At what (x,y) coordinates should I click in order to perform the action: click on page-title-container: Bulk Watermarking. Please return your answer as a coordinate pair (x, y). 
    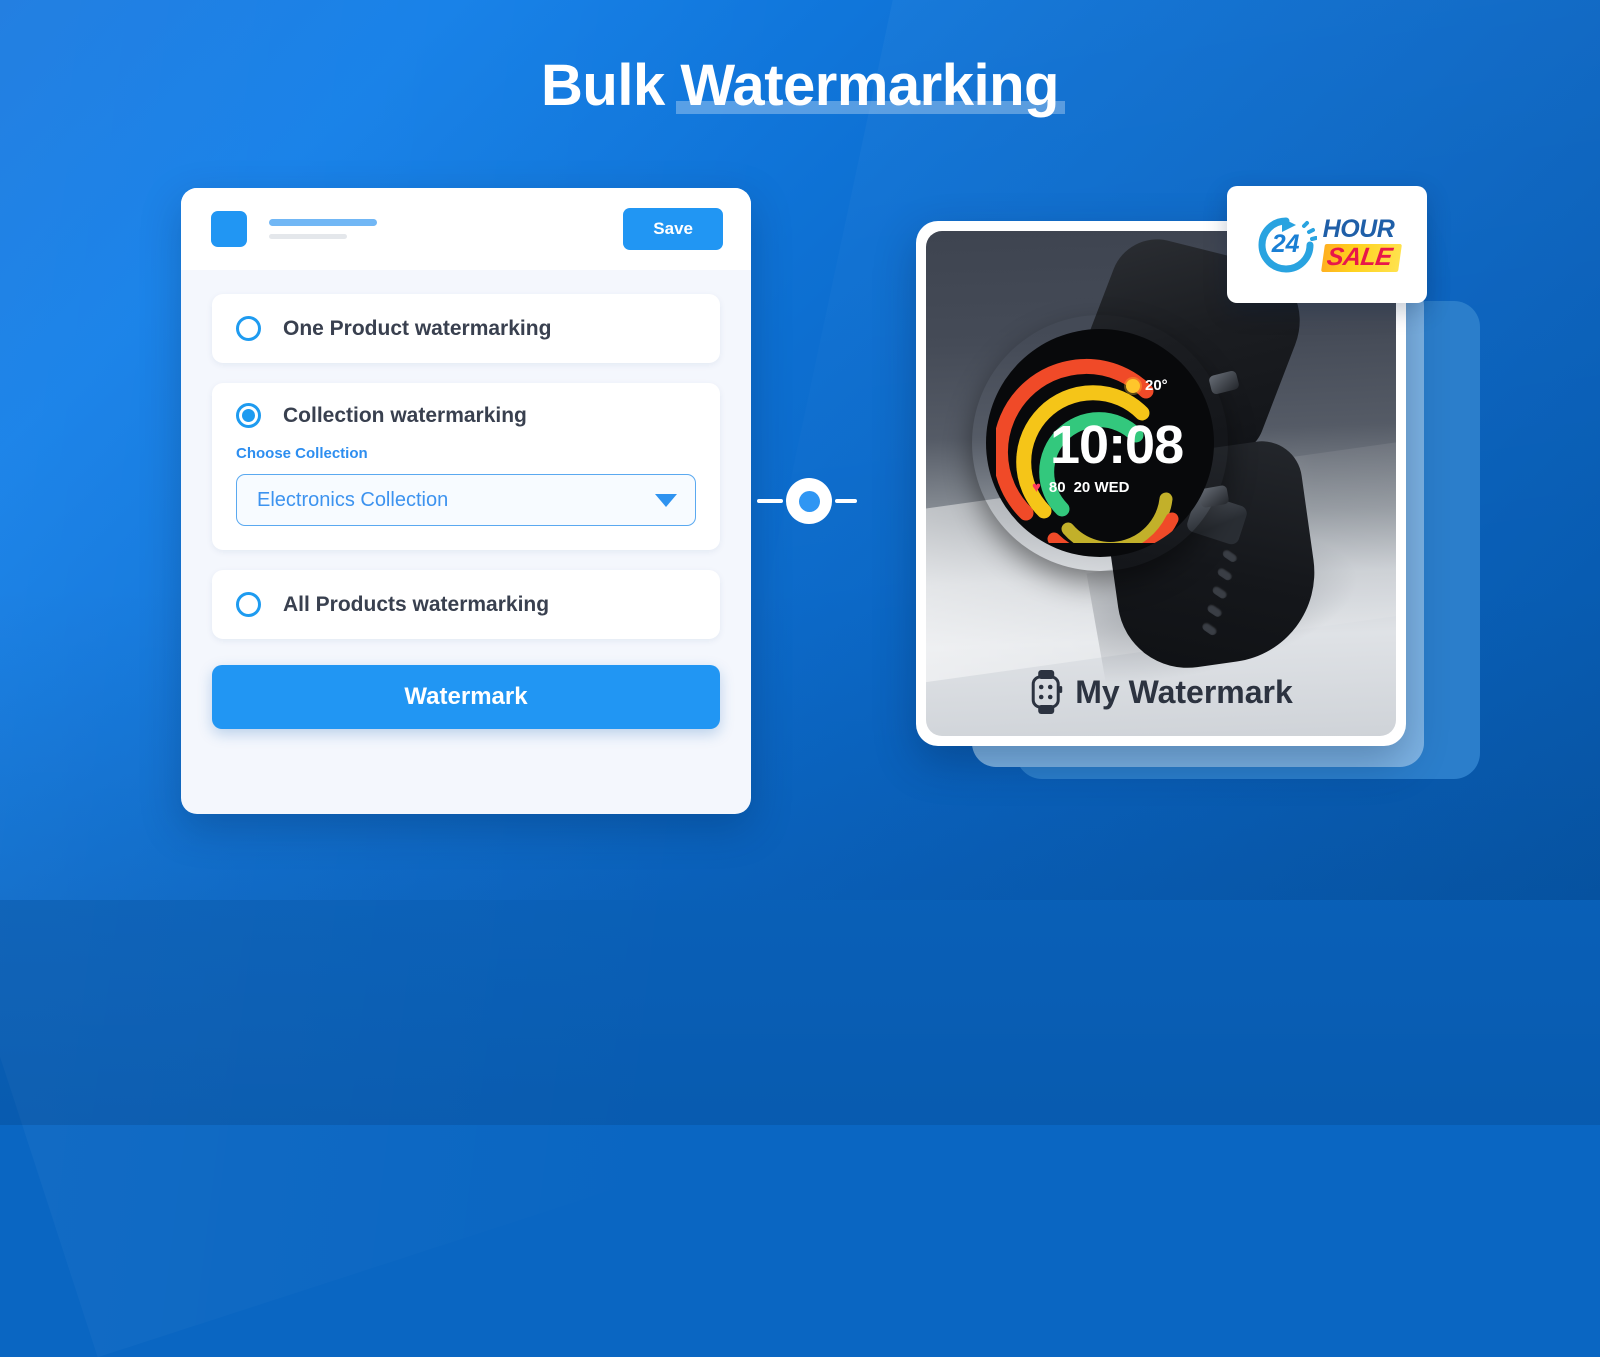
    Looking at the image, I should click on (800, 86).